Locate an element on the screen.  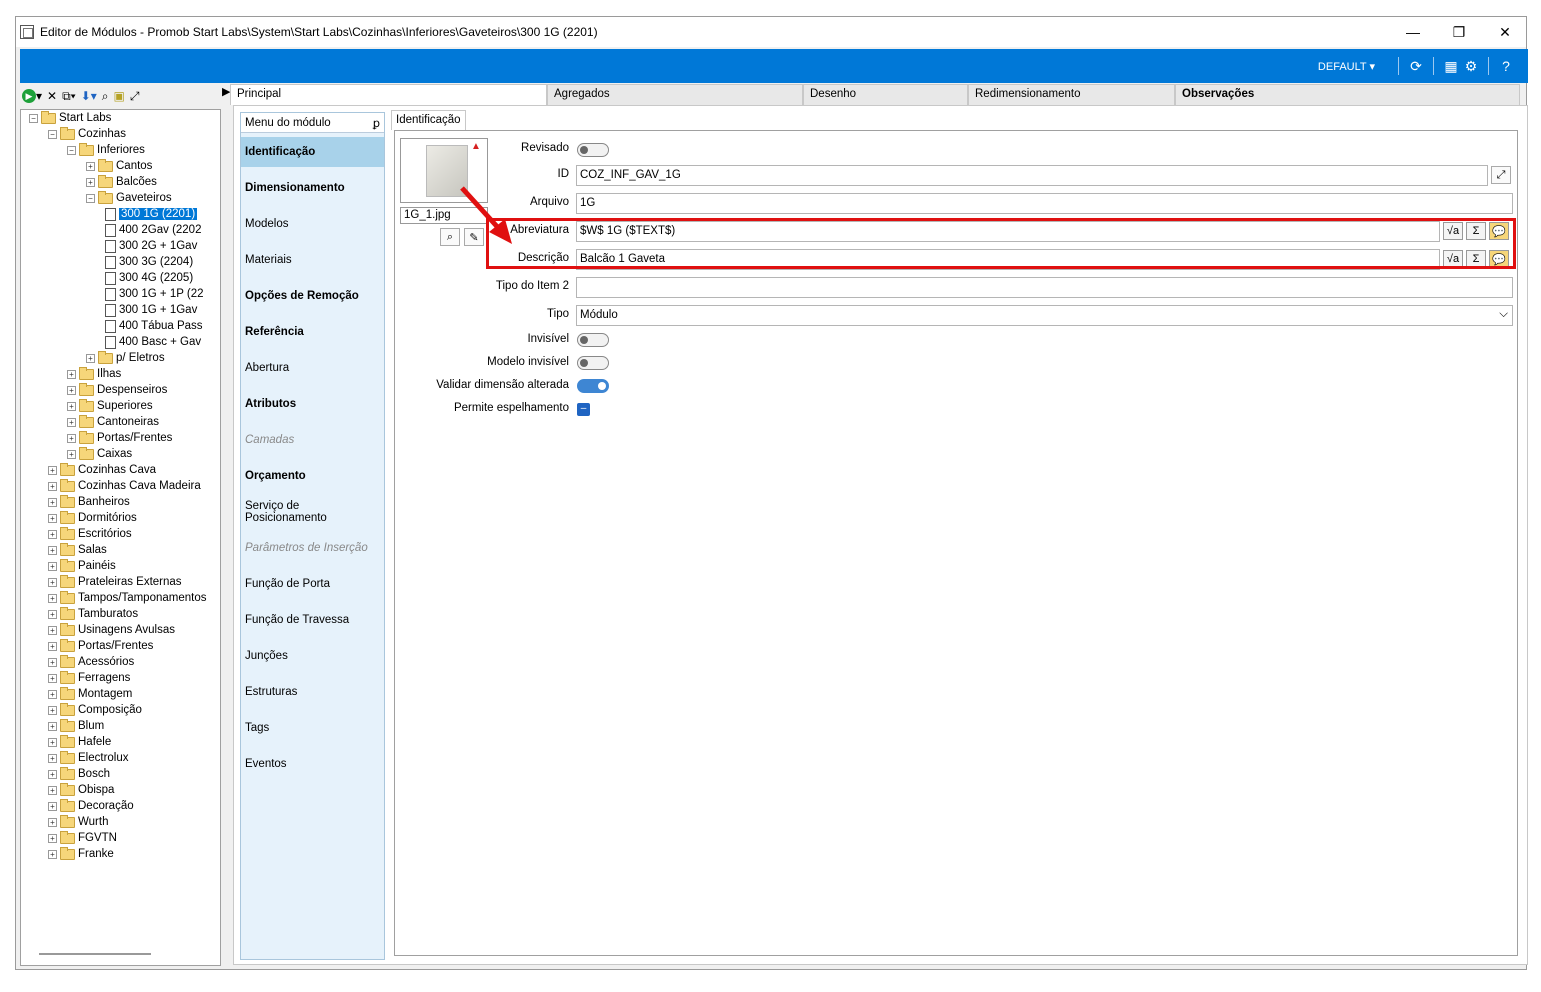
module-menu-item: Identificação is located at coordinates (312, 152).